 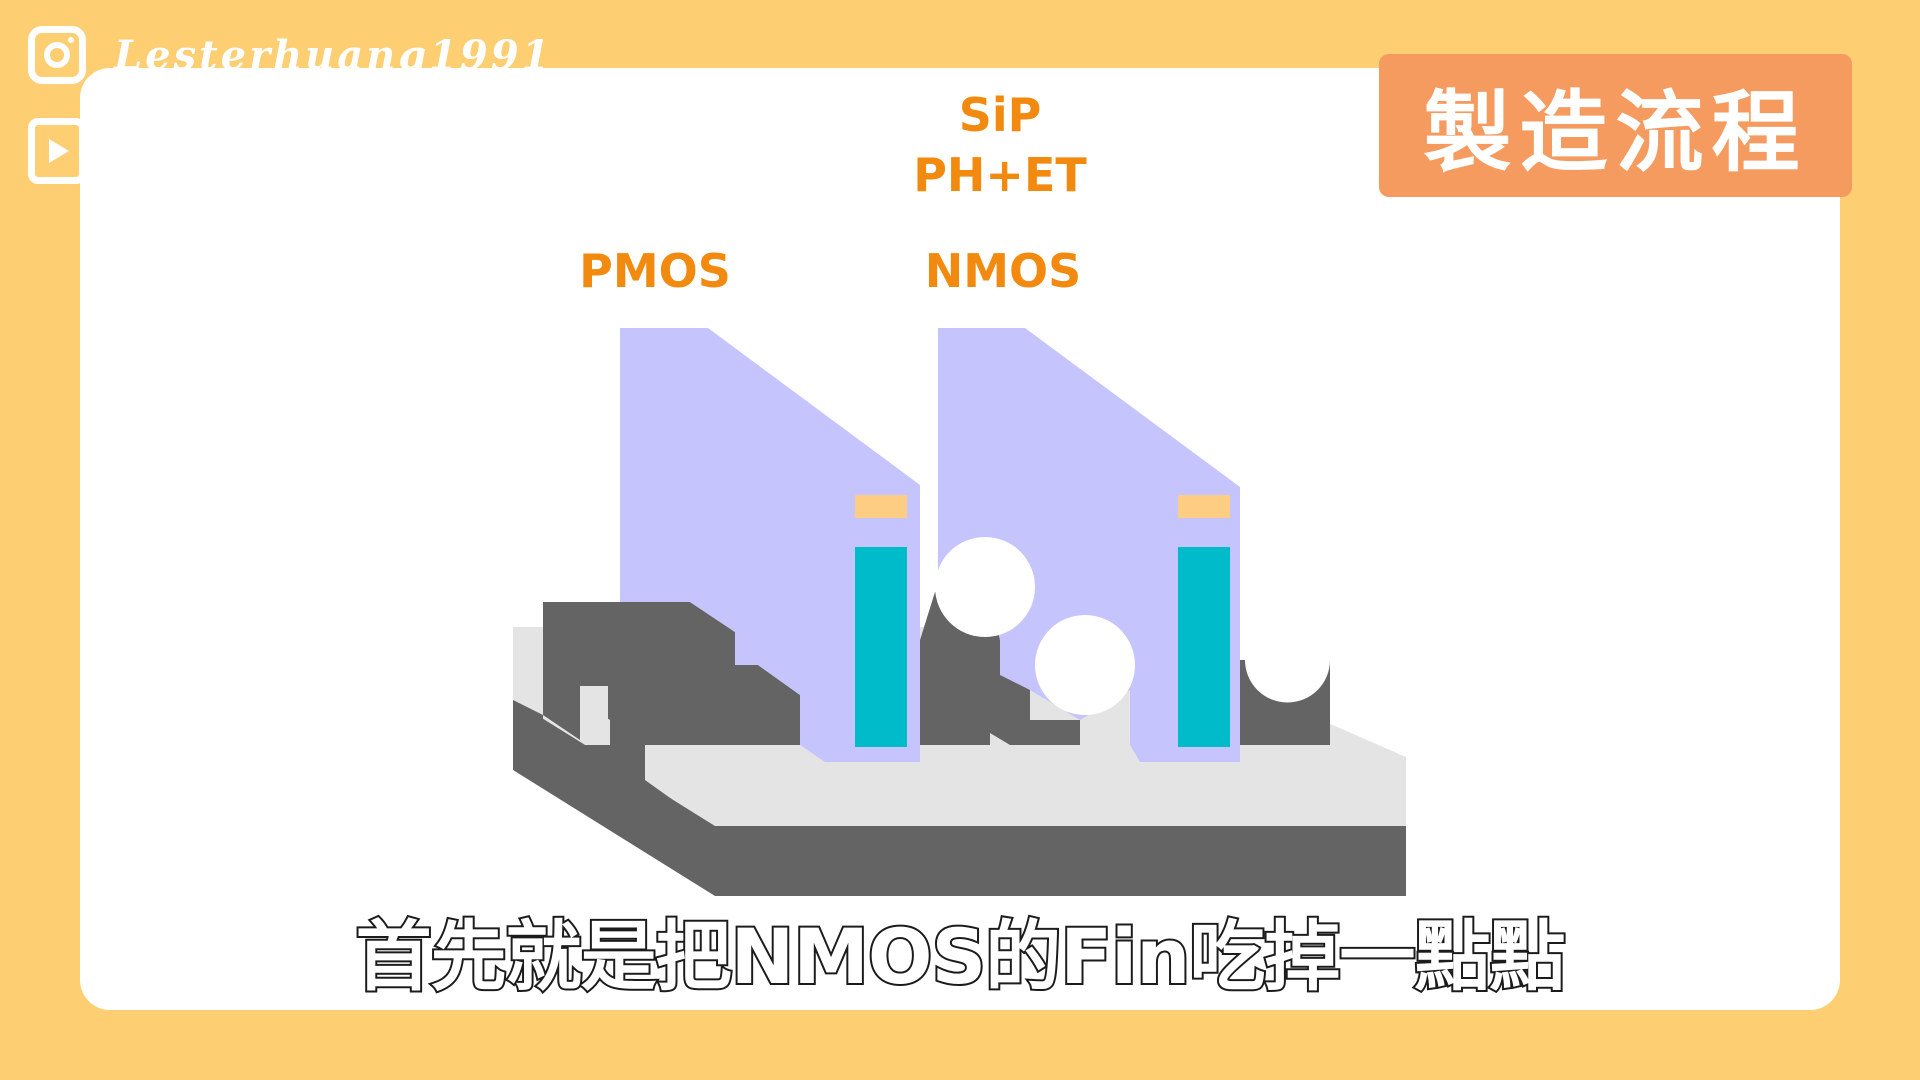 I want to click on pmos-spacer, so click(x=881, y=647).